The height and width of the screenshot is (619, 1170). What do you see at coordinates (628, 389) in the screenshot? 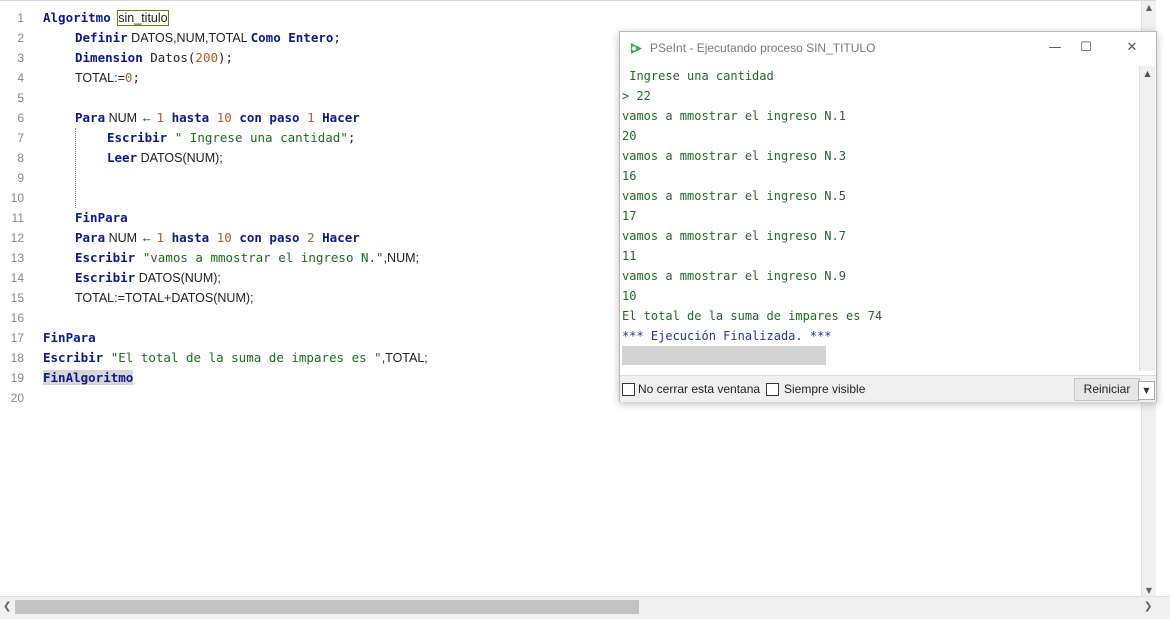
I see `no-cerrar-checkbox` at bounding box center [628, 389].